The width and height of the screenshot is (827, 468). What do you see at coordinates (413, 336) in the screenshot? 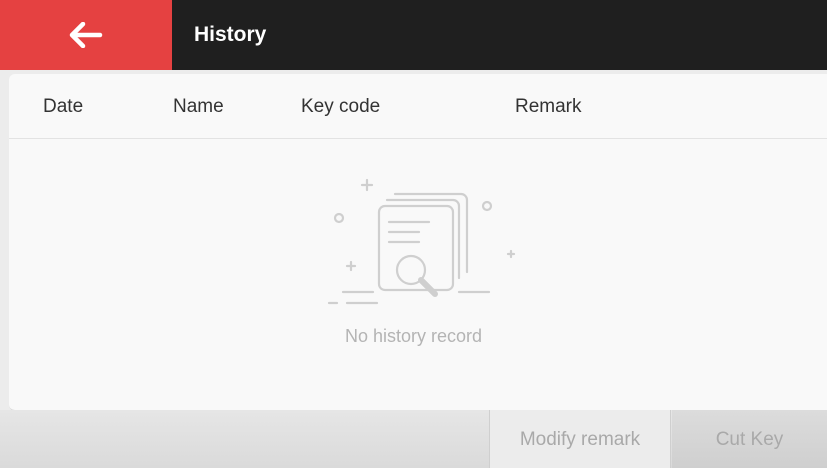
I see `empty-state-message: No history record` at bounding box center [413, 336].